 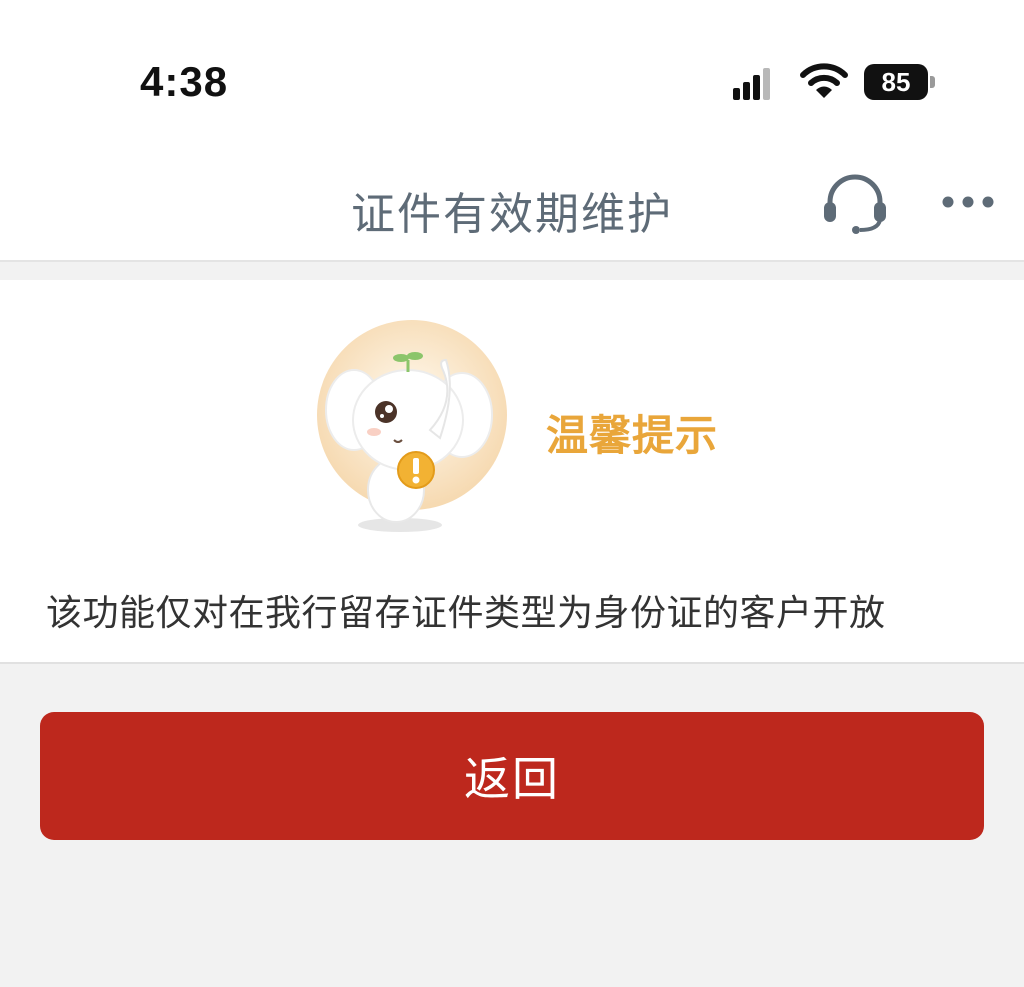 What do you see at coordinates (466, 613) in the screenshot?
I see `notice-message: 该功能仅对在我行留存证件类型为身份证的客户开放` at bounding box center [466, 613].